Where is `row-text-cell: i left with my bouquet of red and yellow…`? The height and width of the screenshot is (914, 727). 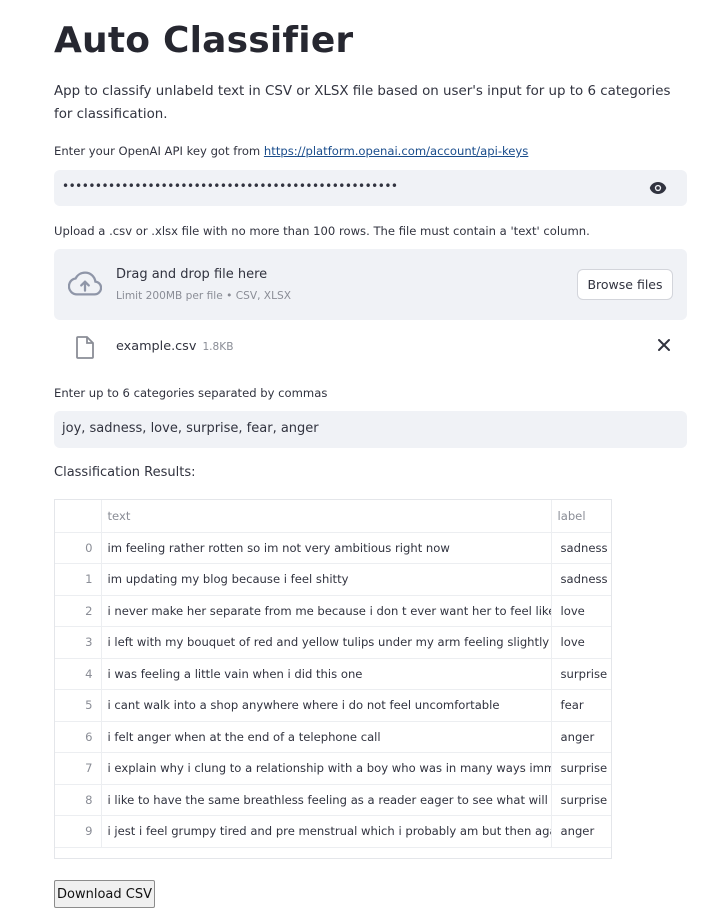 row-text-cell: i left with my bouquet of red and yellow… is located at coordinates (326, 642).